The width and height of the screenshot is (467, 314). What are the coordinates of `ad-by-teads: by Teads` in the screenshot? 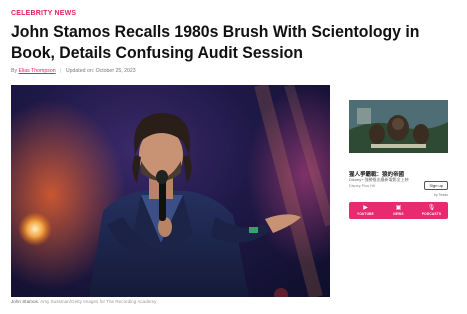 It's located at (441, 195).